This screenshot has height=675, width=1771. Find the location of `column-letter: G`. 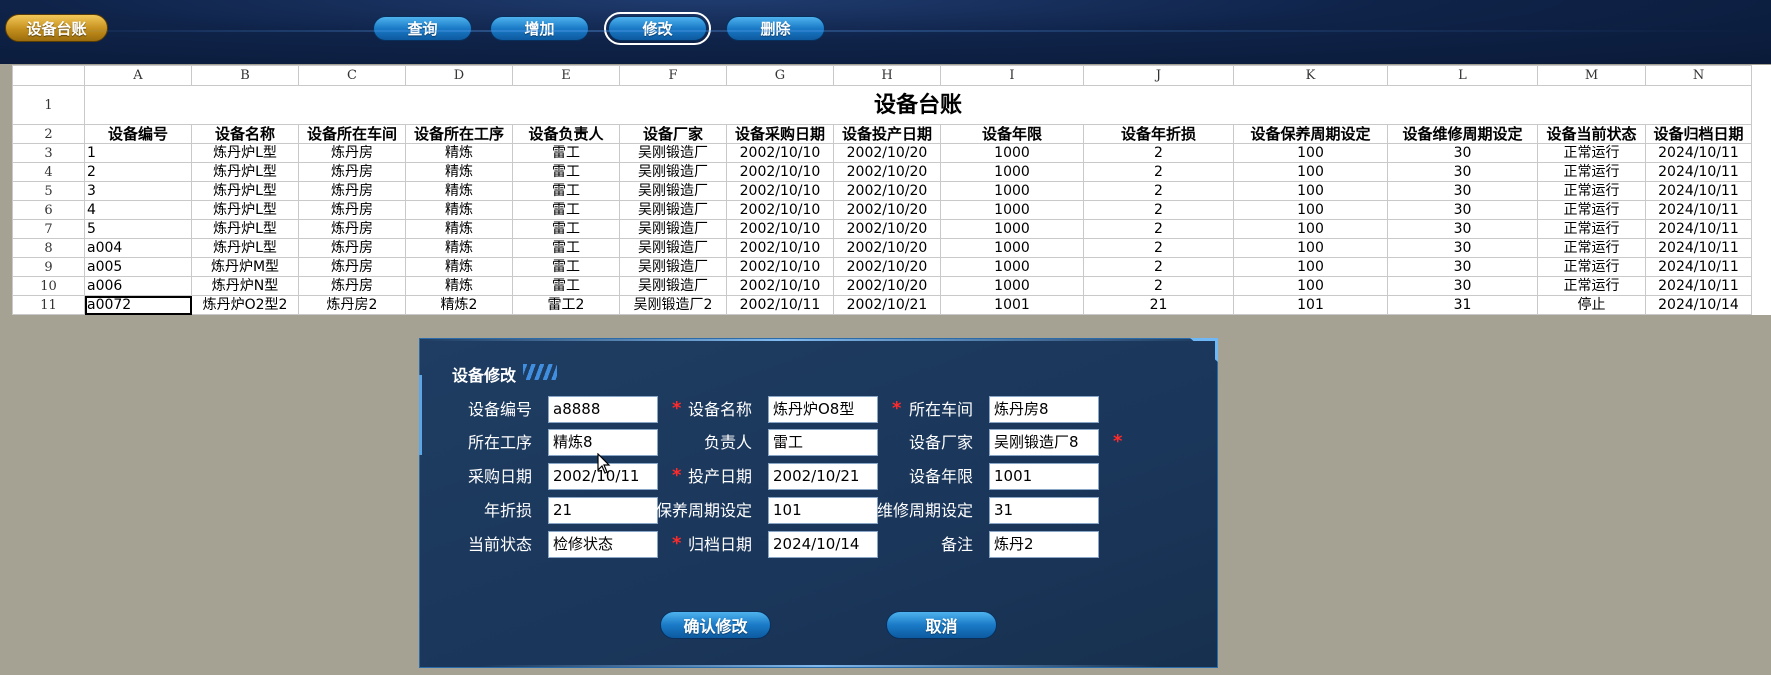

column-letter: G is located at coordinates (780, 75).